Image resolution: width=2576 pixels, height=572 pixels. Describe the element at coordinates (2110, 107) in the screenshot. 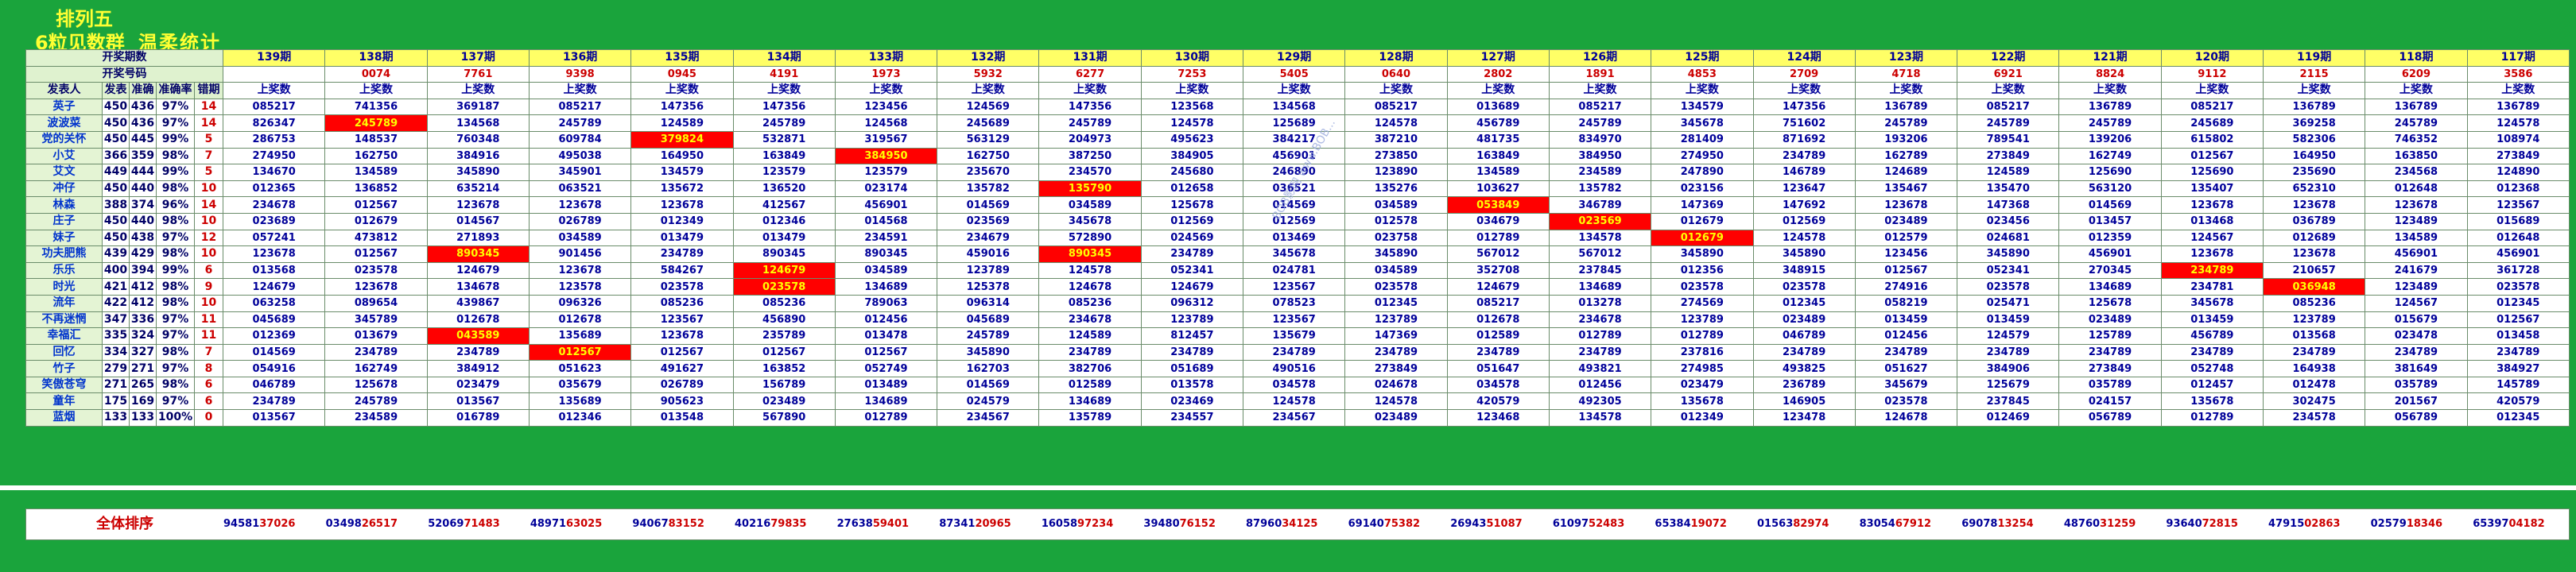

I see `prediction-cell: 136789` at that location.